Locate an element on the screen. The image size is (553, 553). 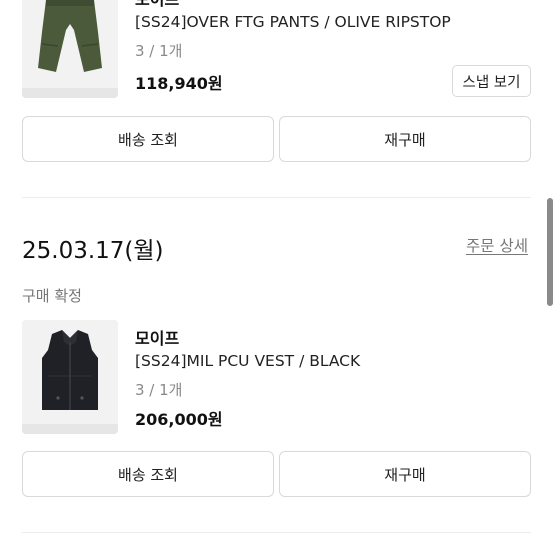
order-status: 구매 확정 is located at coordinates (52, 296).